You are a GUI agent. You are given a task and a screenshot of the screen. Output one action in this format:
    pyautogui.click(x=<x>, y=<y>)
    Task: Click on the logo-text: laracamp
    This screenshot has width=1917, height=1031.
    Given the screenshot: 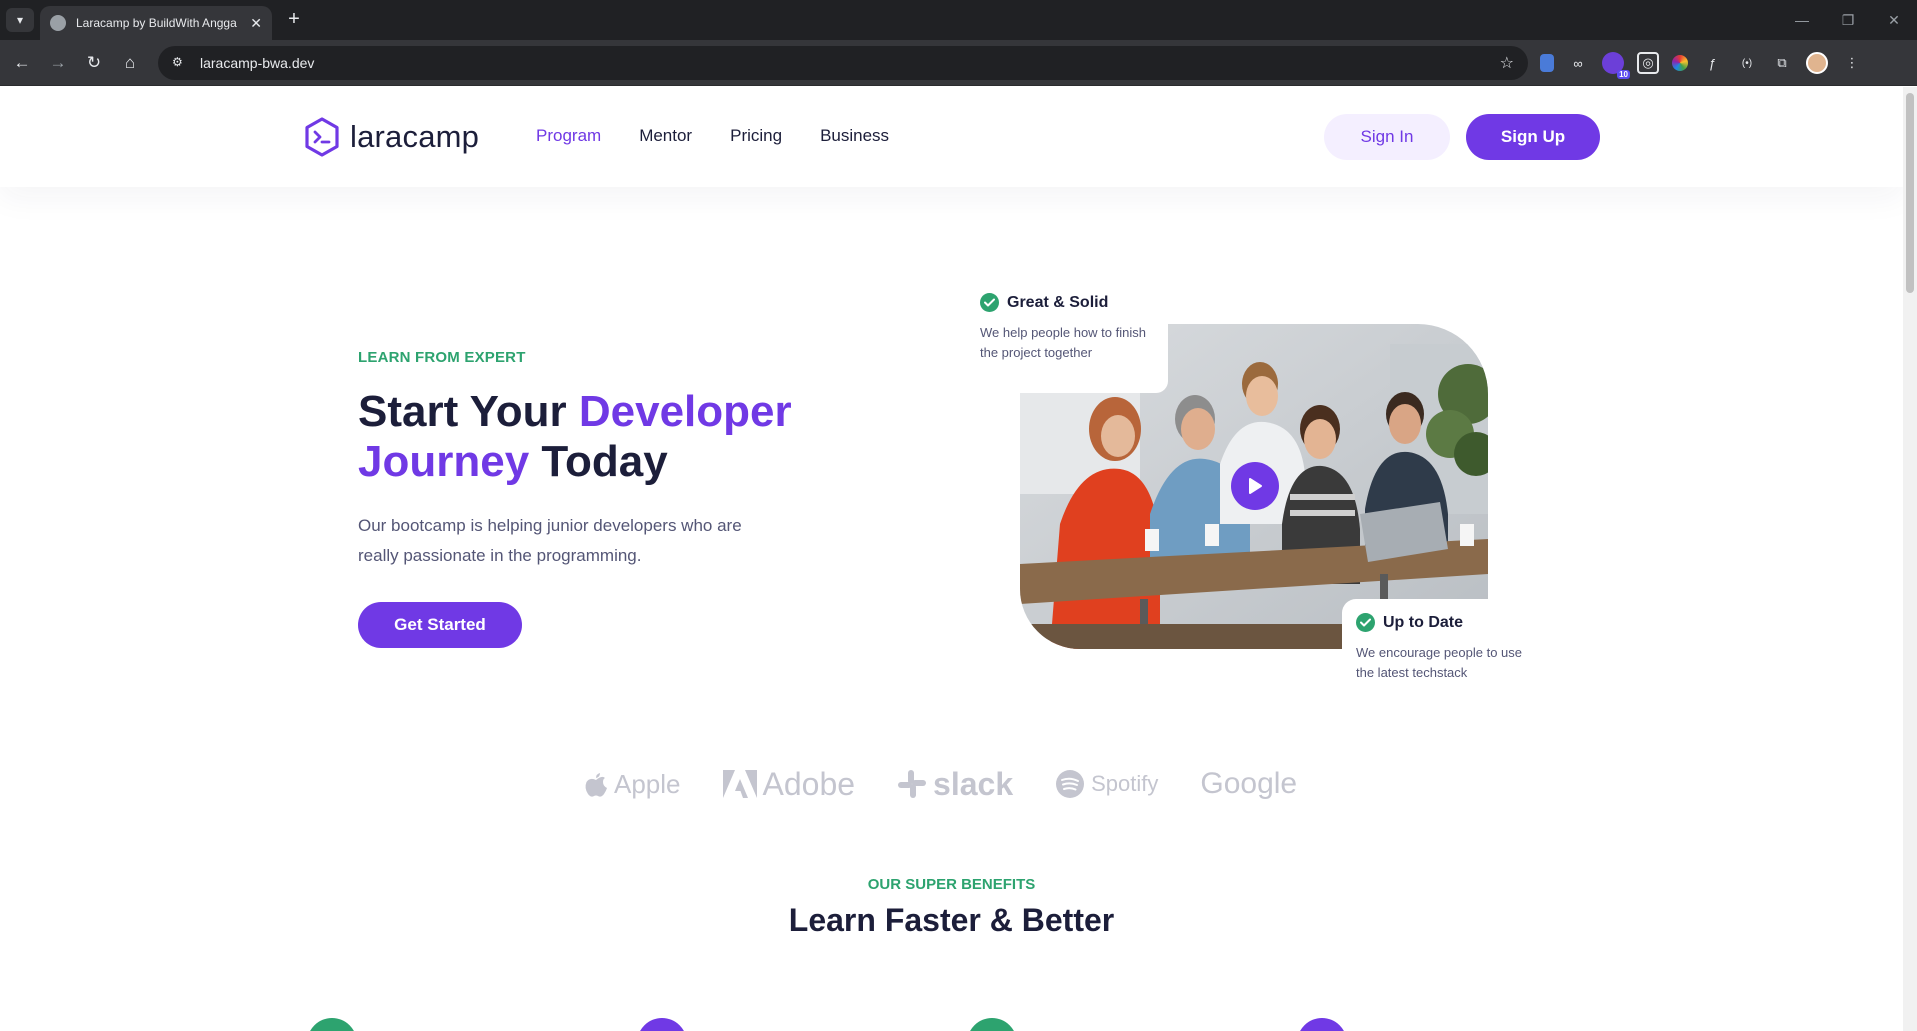 What is the action you would take?
    pyautogui.click(x=415, y=136)
    